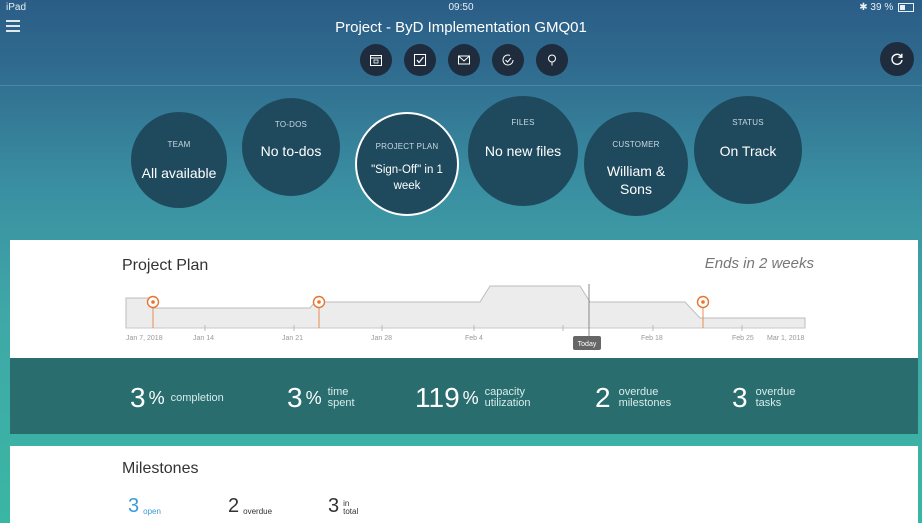 This screenshot has height=523, width=922. What do you see at coordinates (785, 338) in the screenshot?
I see `axis-label: Mar 1, 2018` at bounding box center [785, 338].